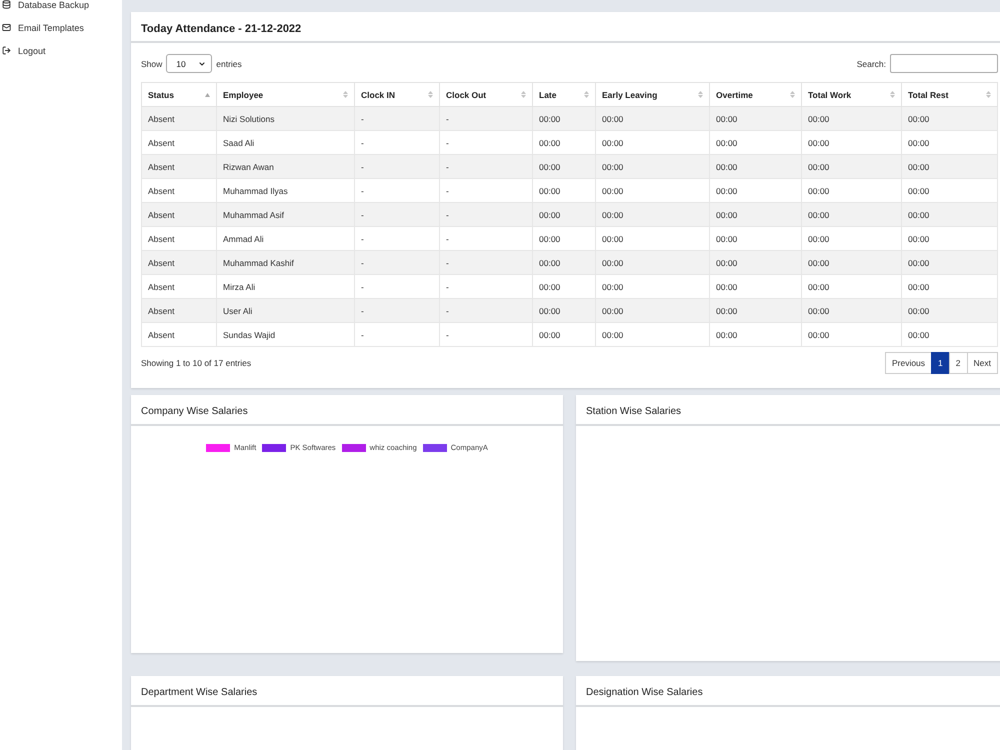 The height and width of the screenshot is (750, 1000). Describe the element at coordinates (196, 363) in the screenshot. I see `entries-info: Showing 1 to 10 of 17 entries` at that location.